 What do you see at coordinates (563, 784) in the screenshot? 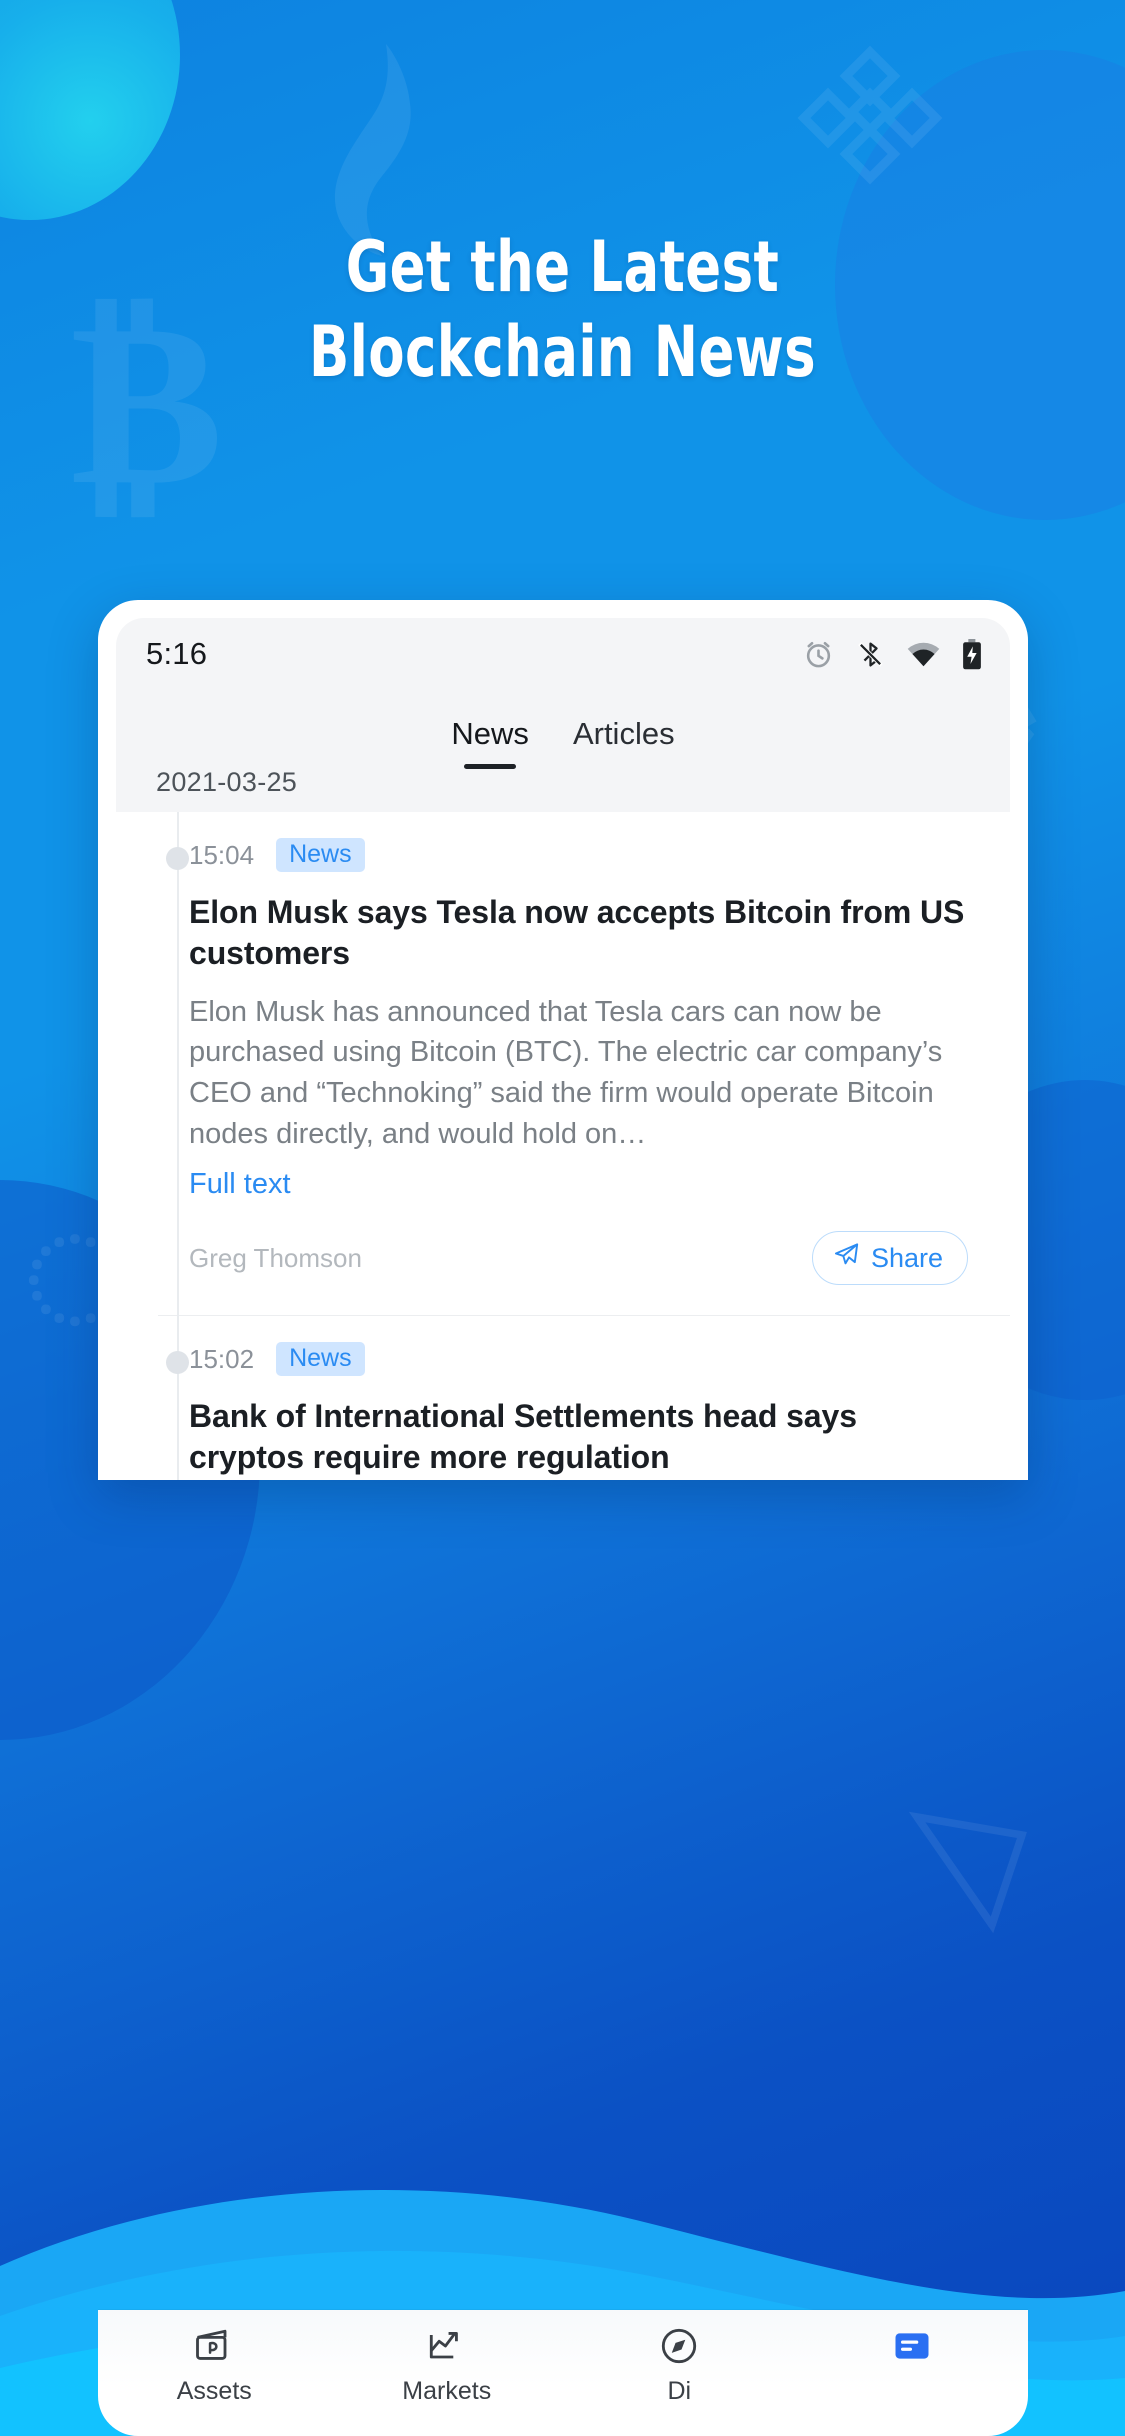
I see `date-header: 2021-03-25` at bounding box center [563, 784].